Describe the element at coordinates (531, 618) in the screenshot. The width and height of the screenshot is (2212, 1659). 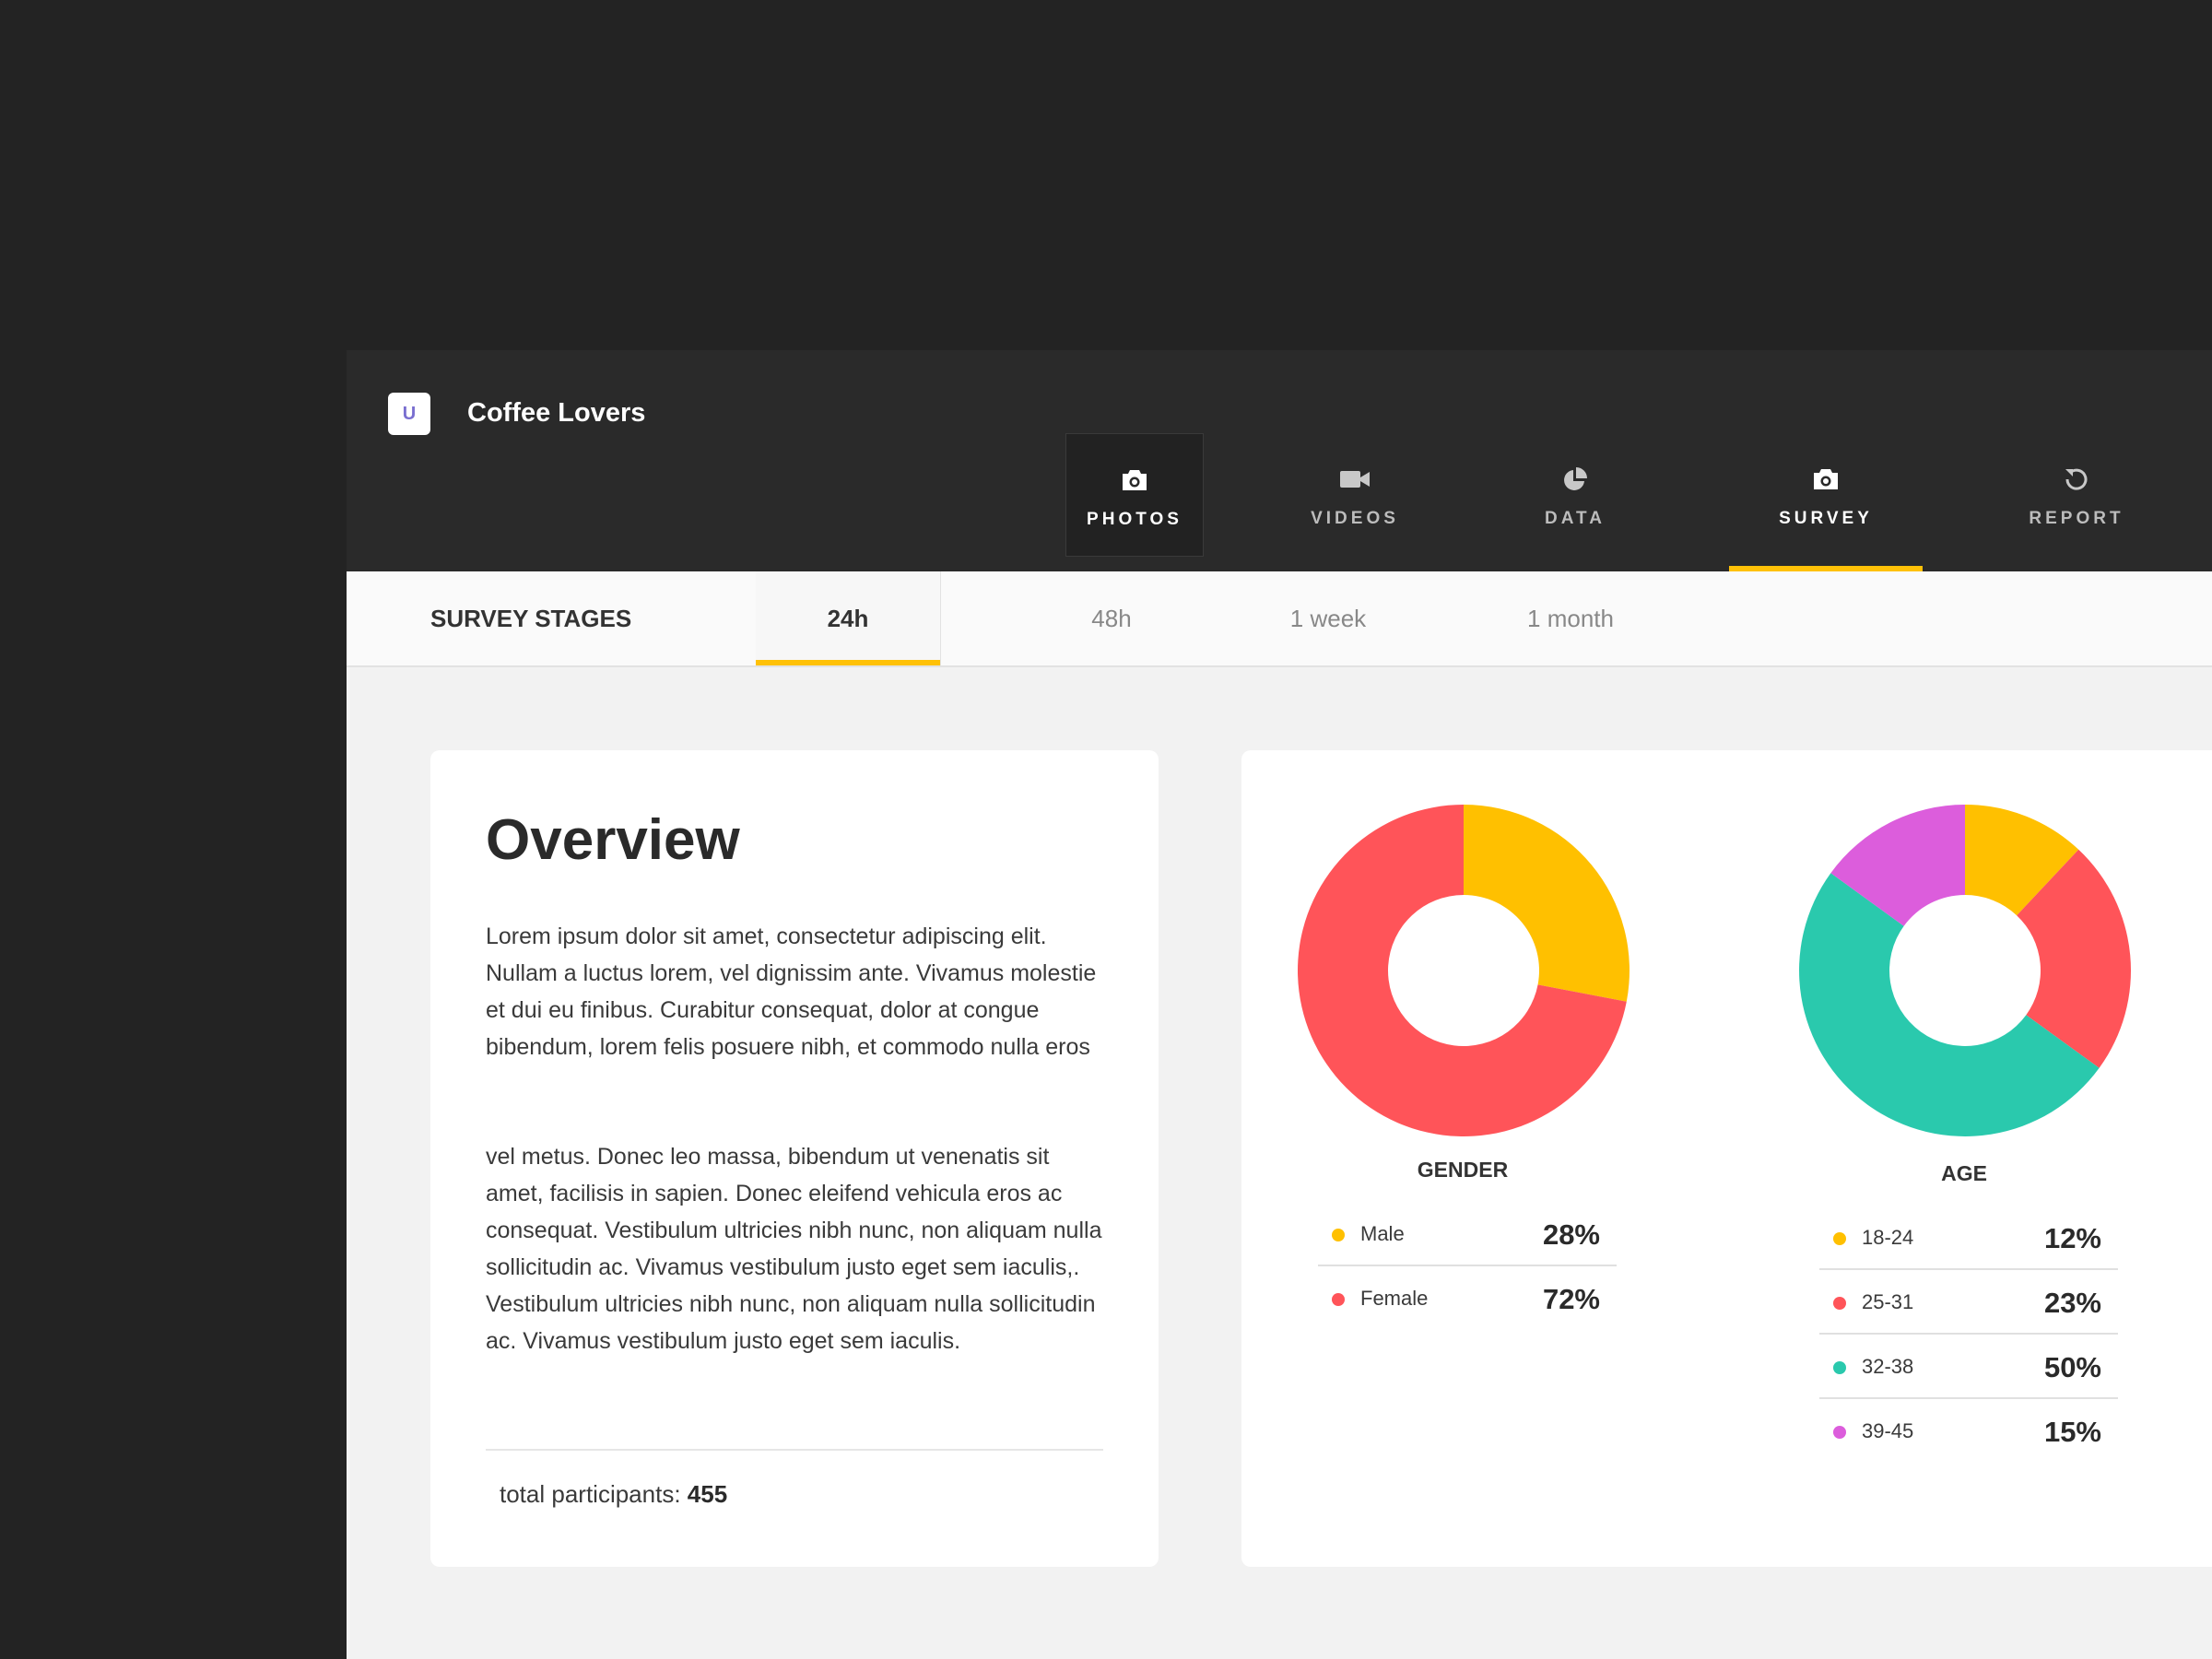
I see `survey-stages-label: SURVEY STAGES` at that location.